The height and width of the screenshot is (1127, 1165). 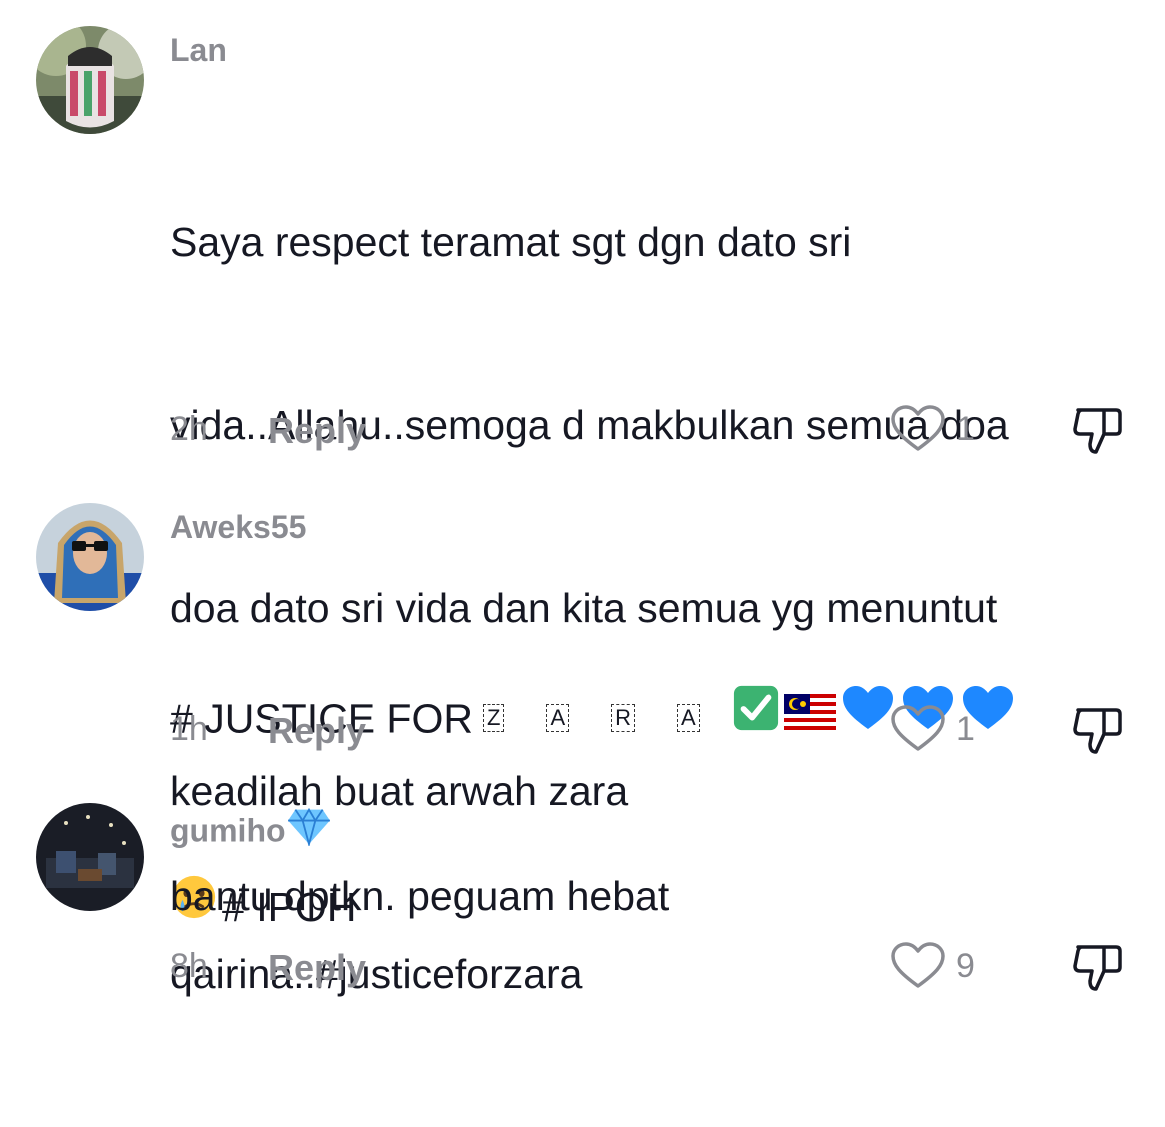 I want to click on comment-username: gumiho, so click(x=251, y=831).